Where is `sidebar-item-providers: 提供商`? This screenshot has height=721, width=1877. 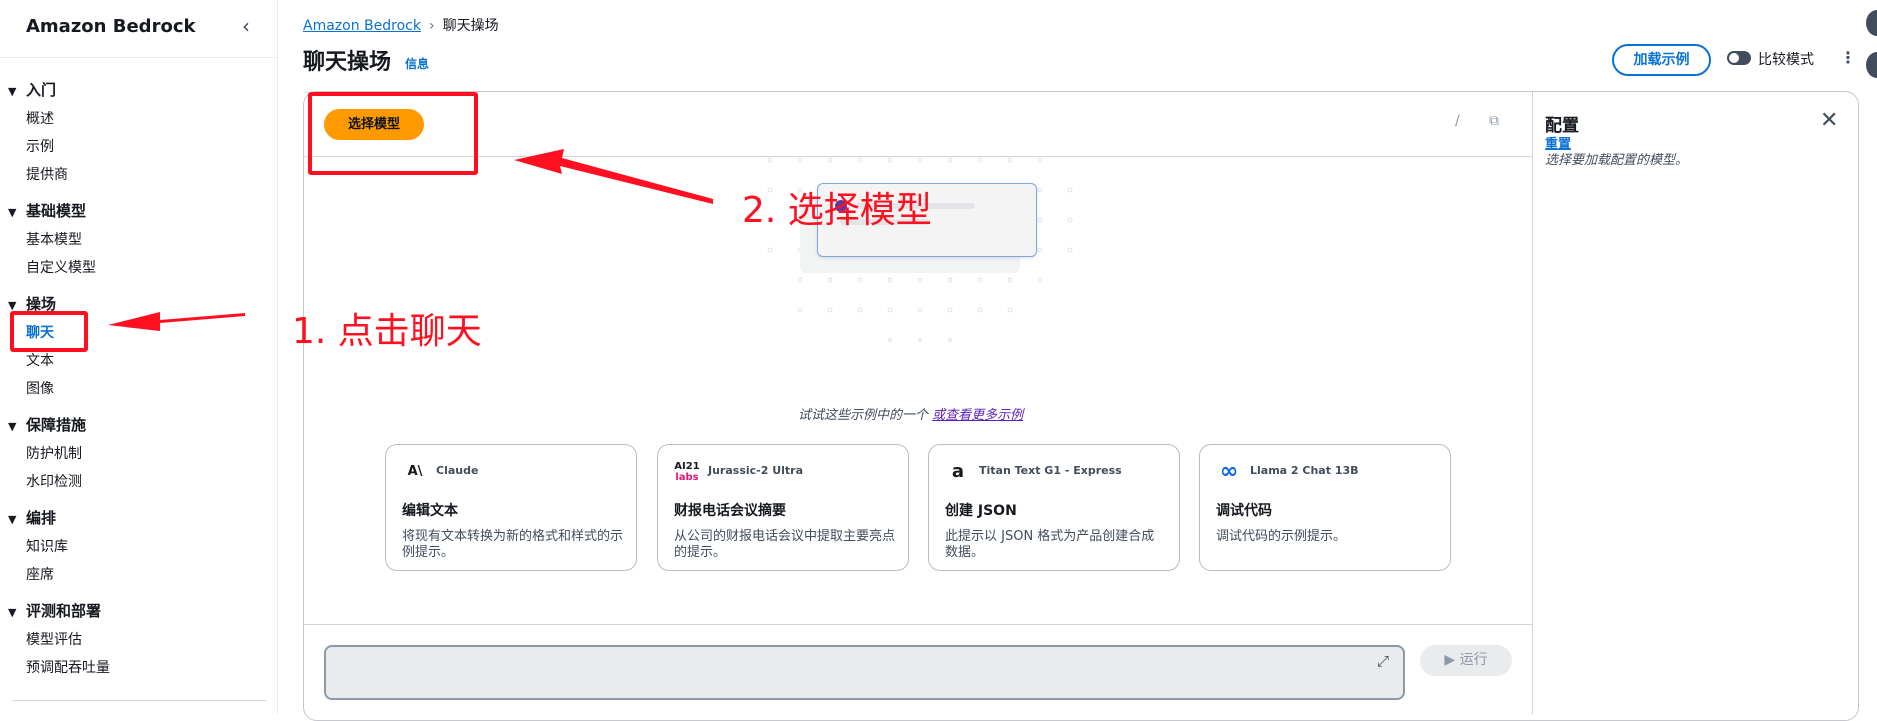 sidebar-item-providers: 提供商 is located at coordinates (47, 174).